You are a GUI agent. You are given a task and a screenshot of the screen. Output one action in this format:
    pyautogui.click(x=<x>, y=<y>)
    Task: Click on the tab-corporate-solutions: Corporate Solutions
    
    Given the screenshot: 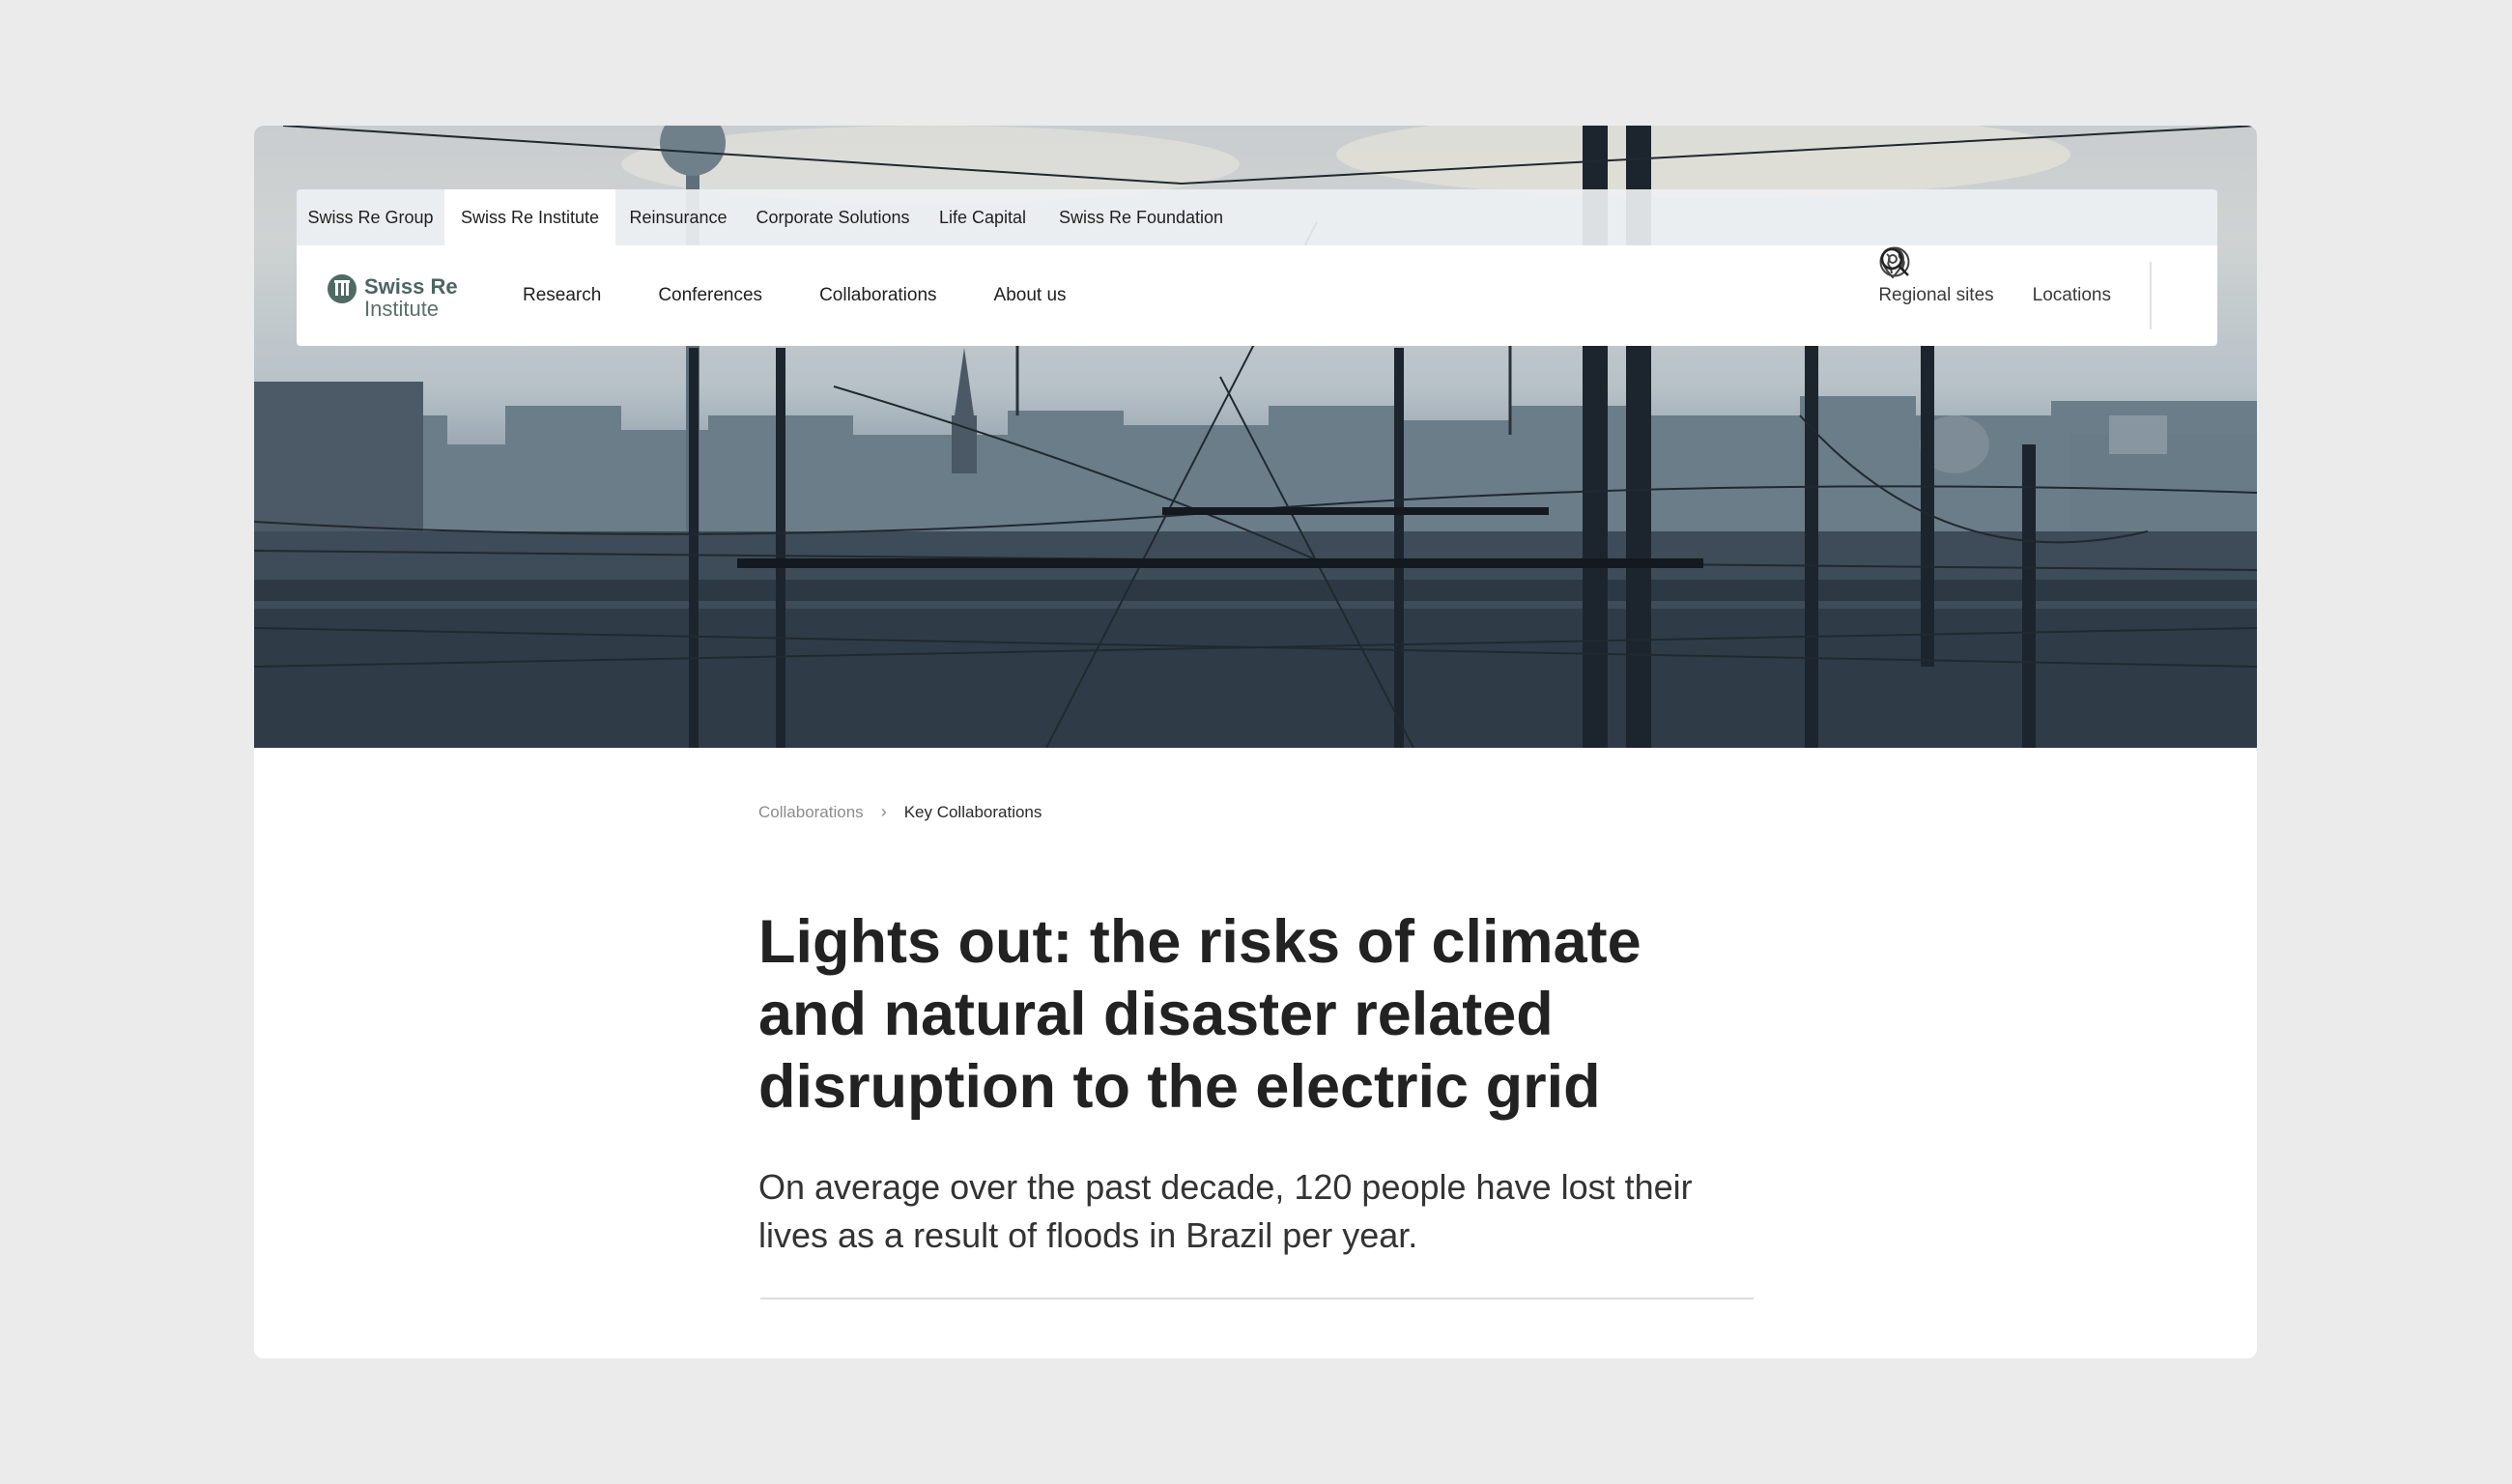 What is the action you would take?
    pyautogui.click(x=833, y=217)
    